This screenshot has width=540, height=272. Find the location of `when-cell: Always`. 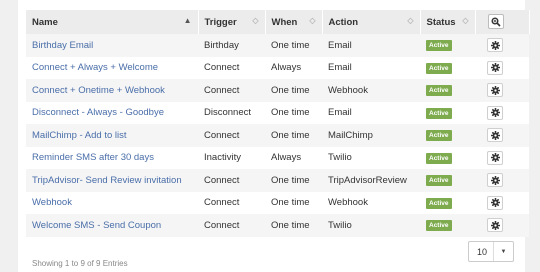

when-cell: Always is located at coordinates (293, 67).